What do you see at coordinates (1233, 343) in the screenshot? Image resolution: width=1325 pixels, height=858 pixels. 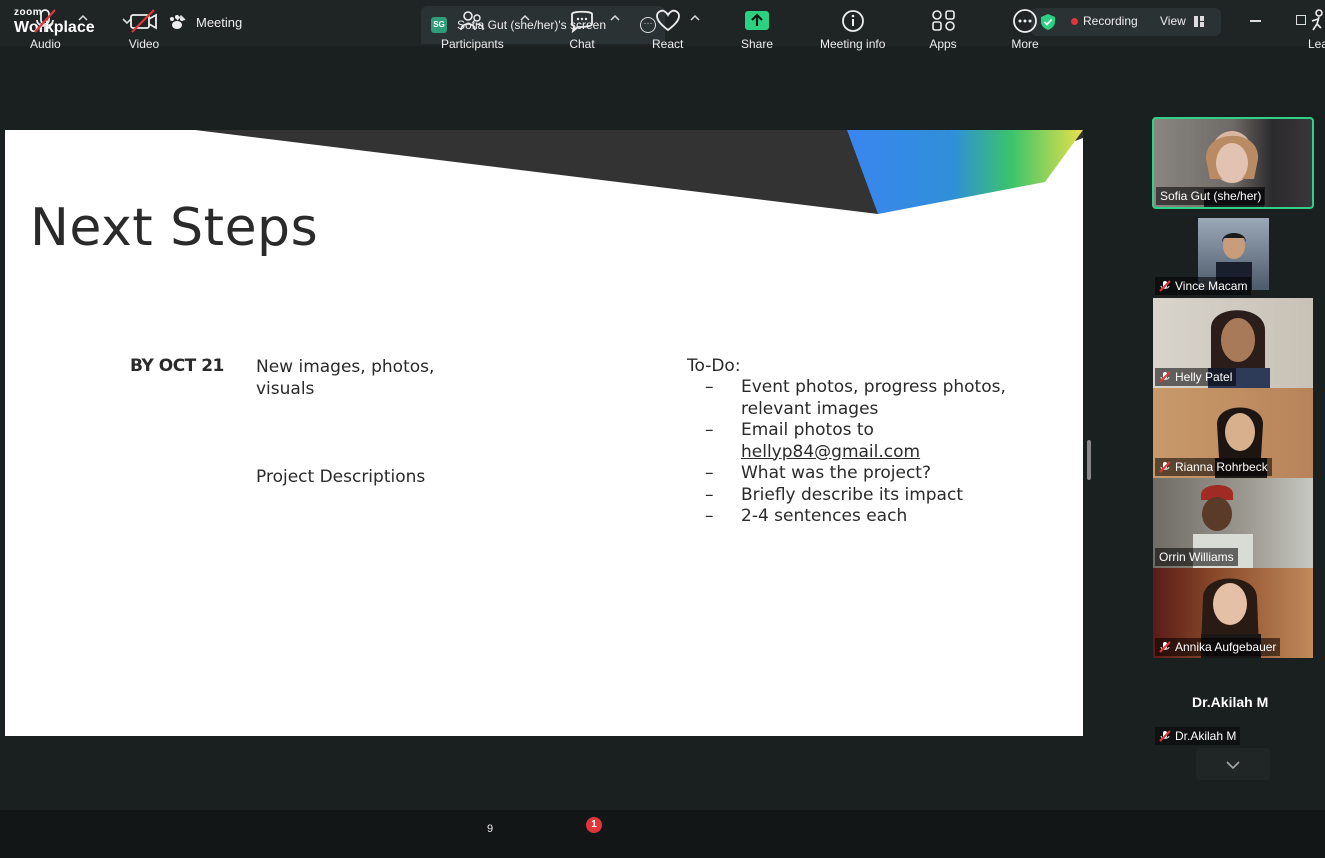 I see `participant-video-tile: Helly Patel` at bounding box center [1233, 343].